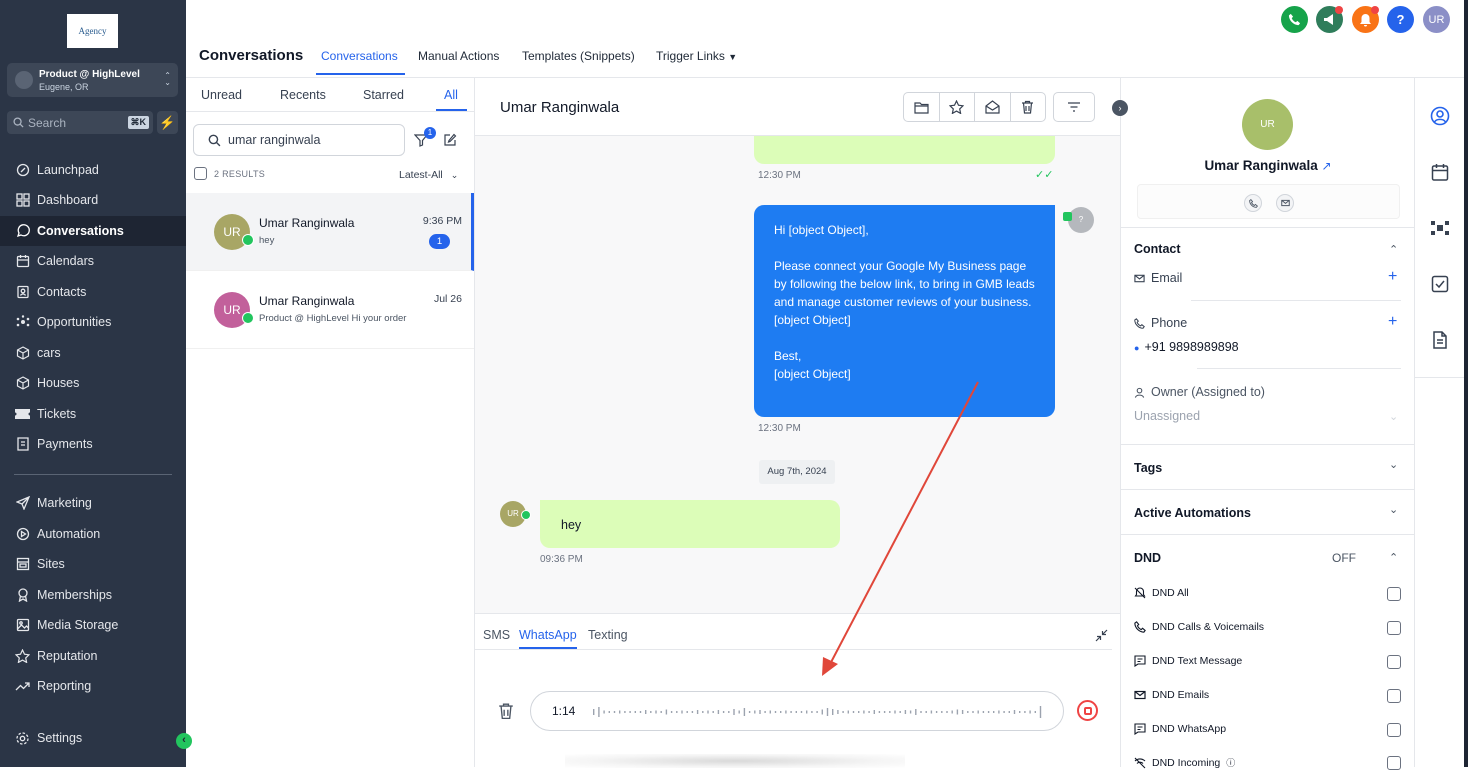  What do you see at coordinates (200, 173) in the screenshot?
I see `select-all-checkbox` at bounding box center [200, 173].